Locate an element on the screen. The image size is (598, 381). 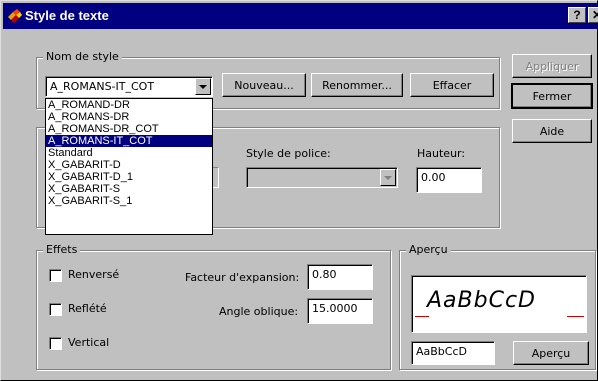
delete-style-label: Effacer is located at coordinates (452, 85).